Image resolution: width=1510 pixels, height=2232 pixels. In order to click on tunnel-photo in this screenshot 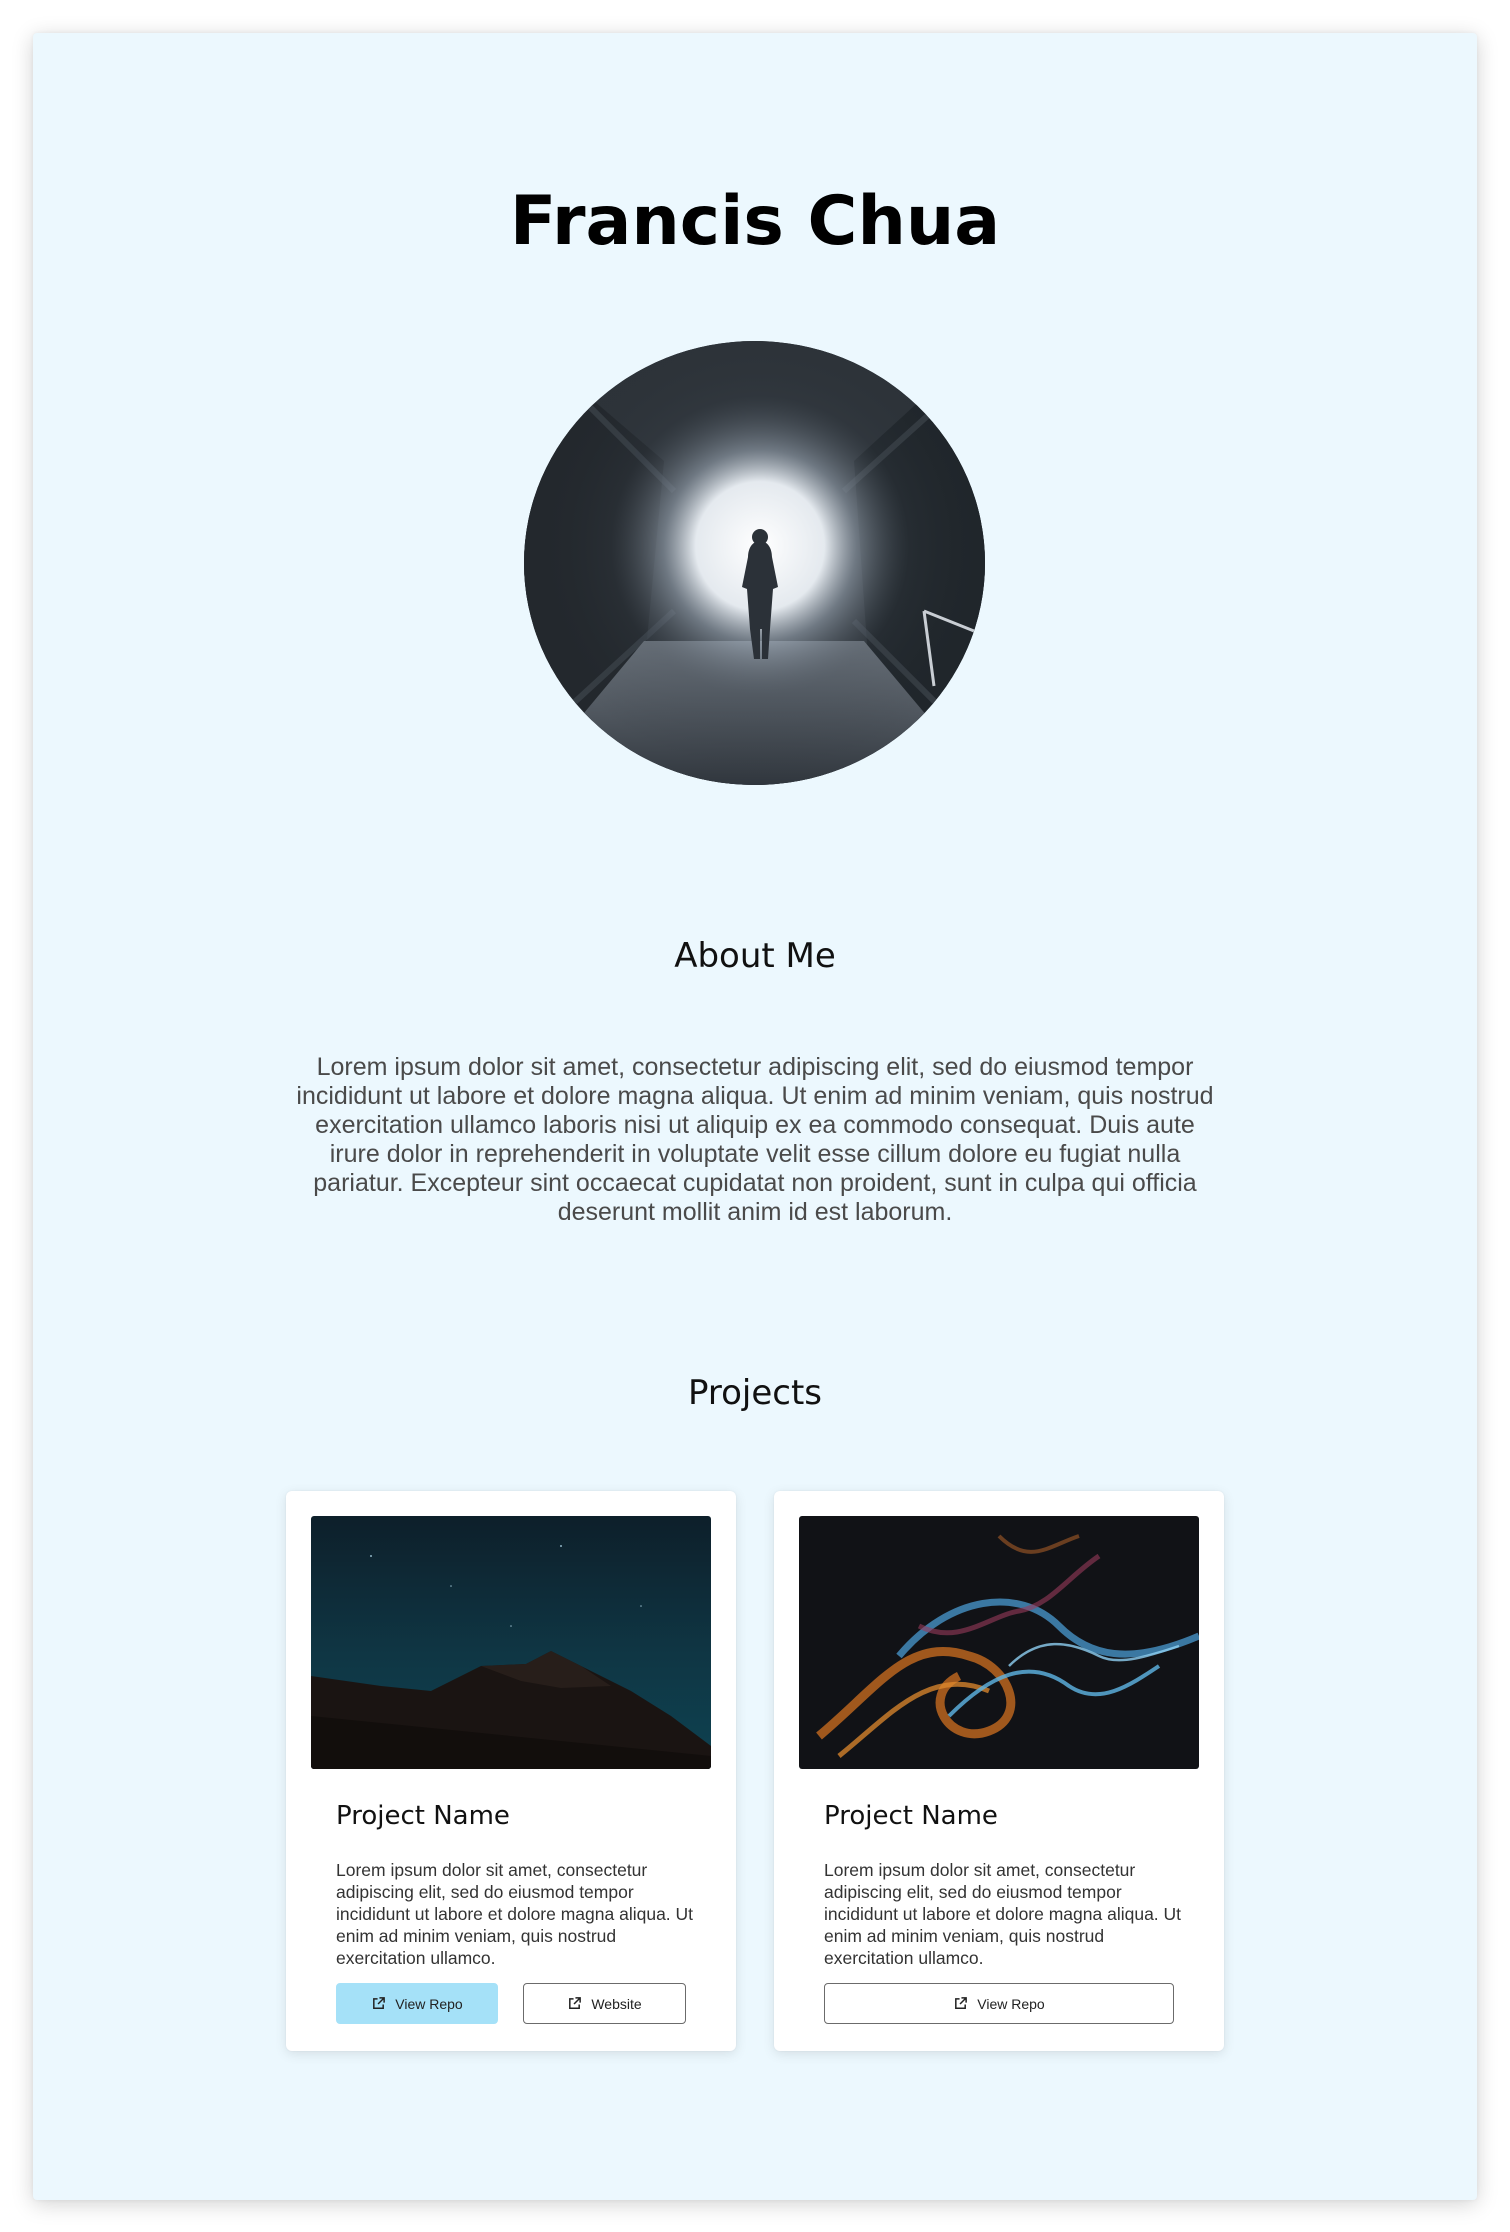, I will do `click(754, 563)`.